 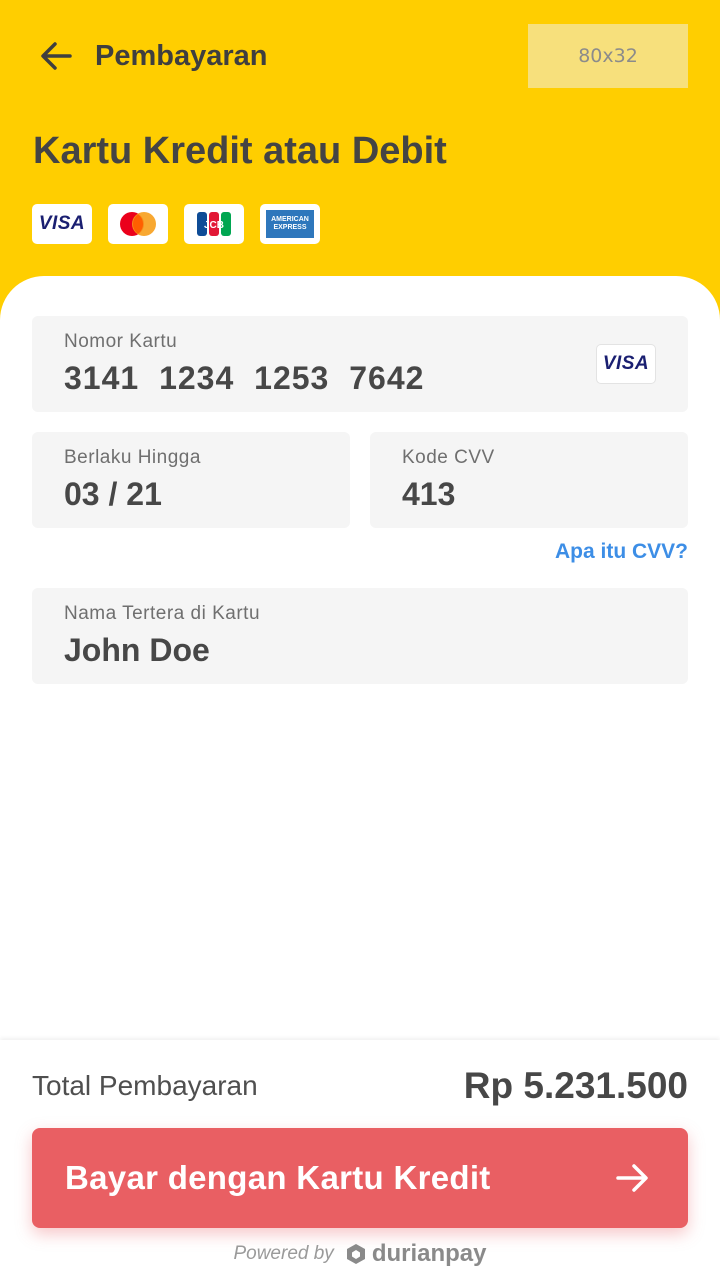 I want to click on durianpay-icon, so click(x=355, y=1254).